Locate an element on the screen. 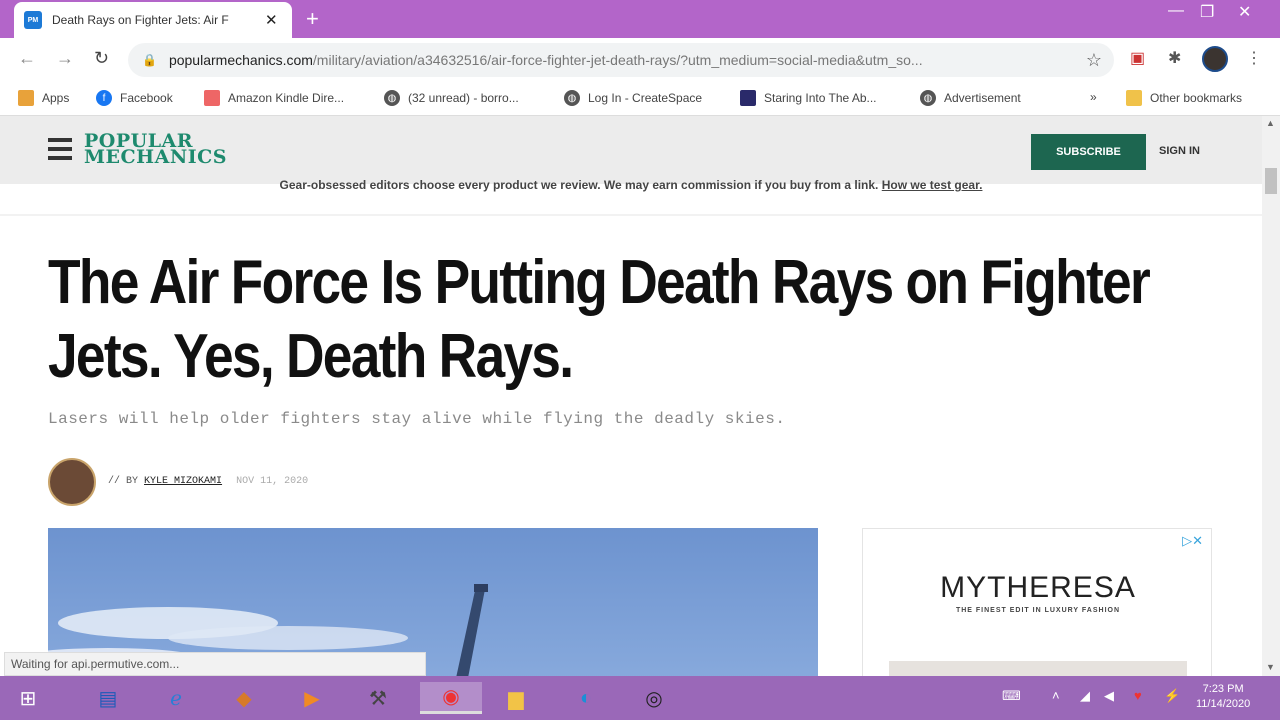 The image size is (1280, 720). media-player-icon: ▶ is located at coordinates (312, 698).